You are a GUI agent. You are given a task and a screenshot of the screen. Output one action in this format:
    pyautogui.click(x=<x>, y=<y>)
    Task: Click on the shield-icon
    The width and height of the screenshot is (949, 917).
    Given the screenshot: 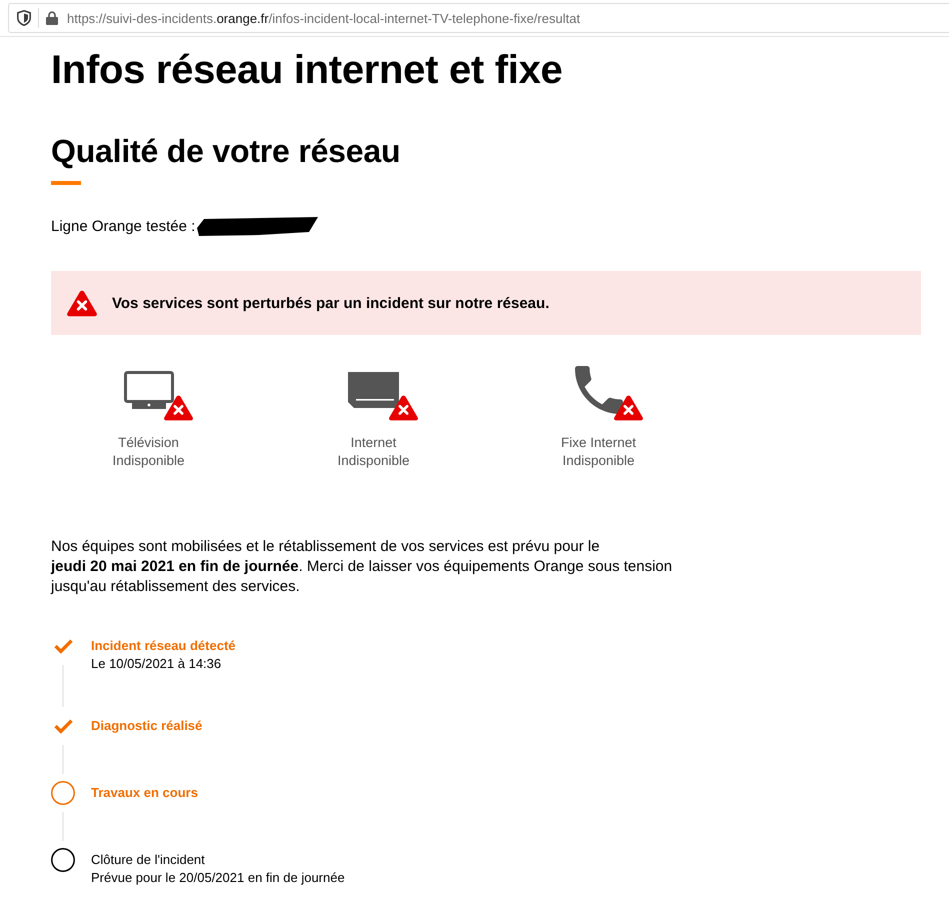 What is the action you would take?
    pyautogui.click(x=24, y=18)
    